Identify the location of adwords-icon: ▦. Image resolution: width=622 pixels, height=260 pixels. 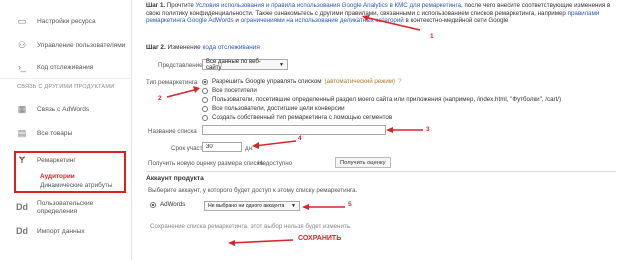
(22, 108).